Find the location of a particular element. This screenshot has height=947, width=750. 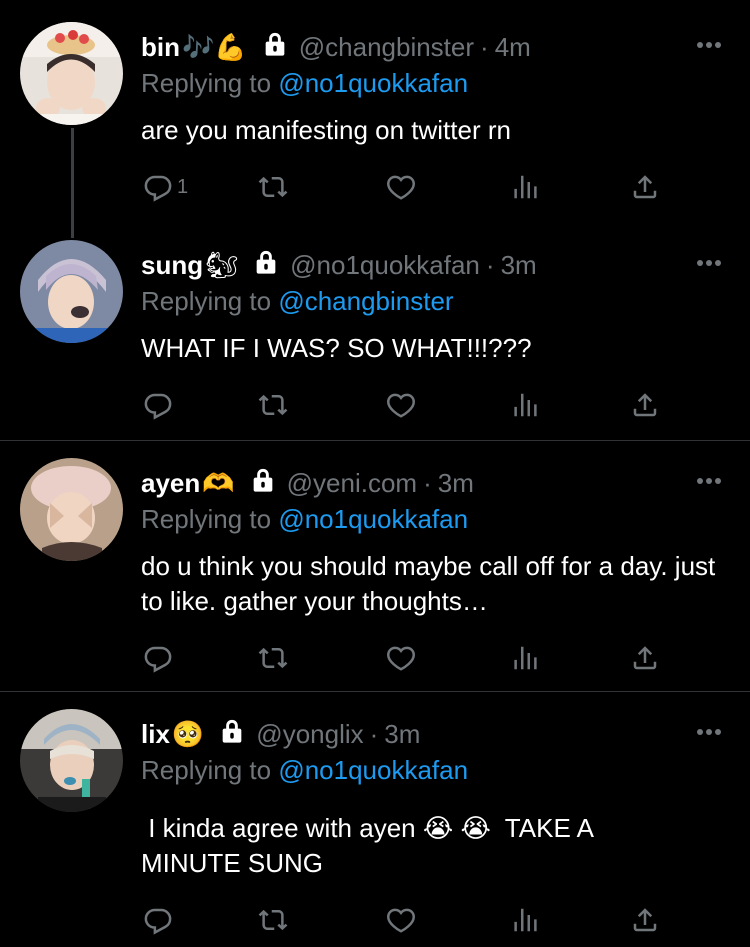

display-name: sung is located at coordinates (172, 265).